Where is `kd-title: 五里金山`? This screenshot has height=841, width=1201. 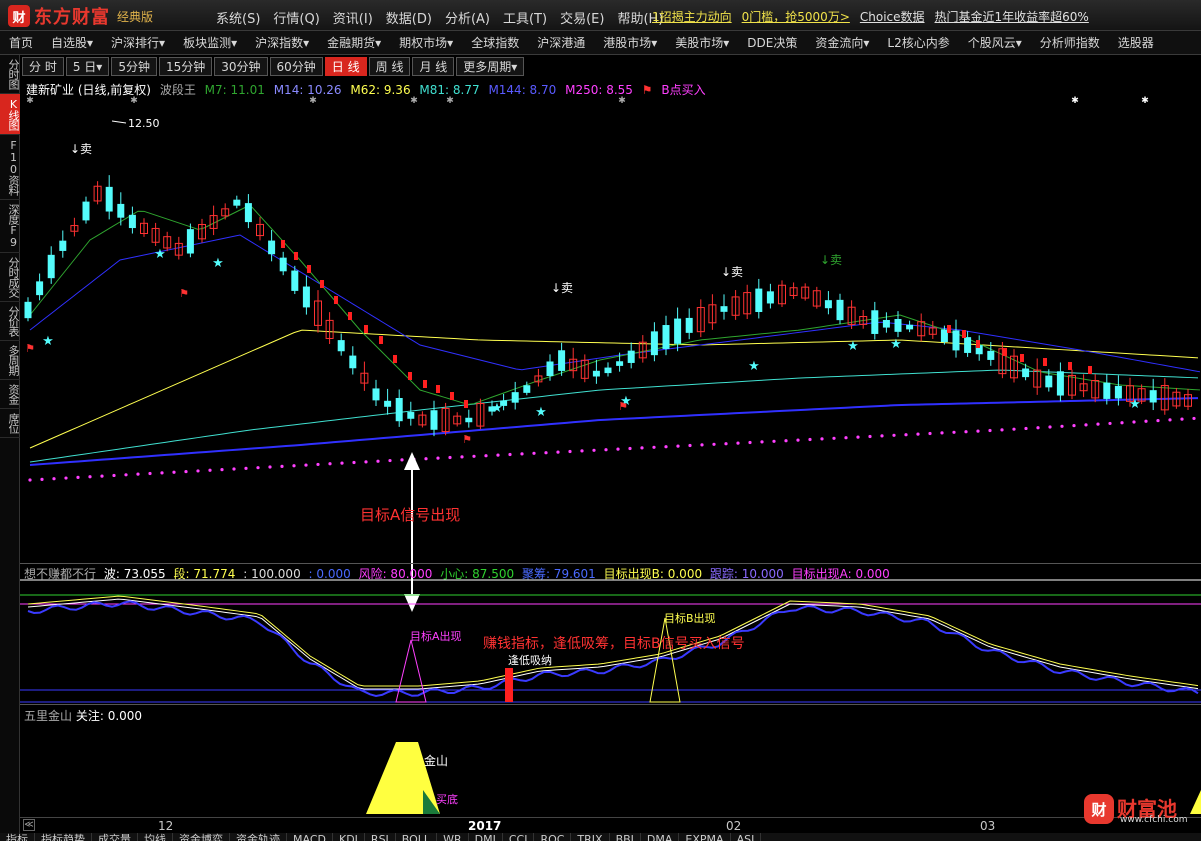 kd-title: 五里金山 is located at coordinates (48, 716).